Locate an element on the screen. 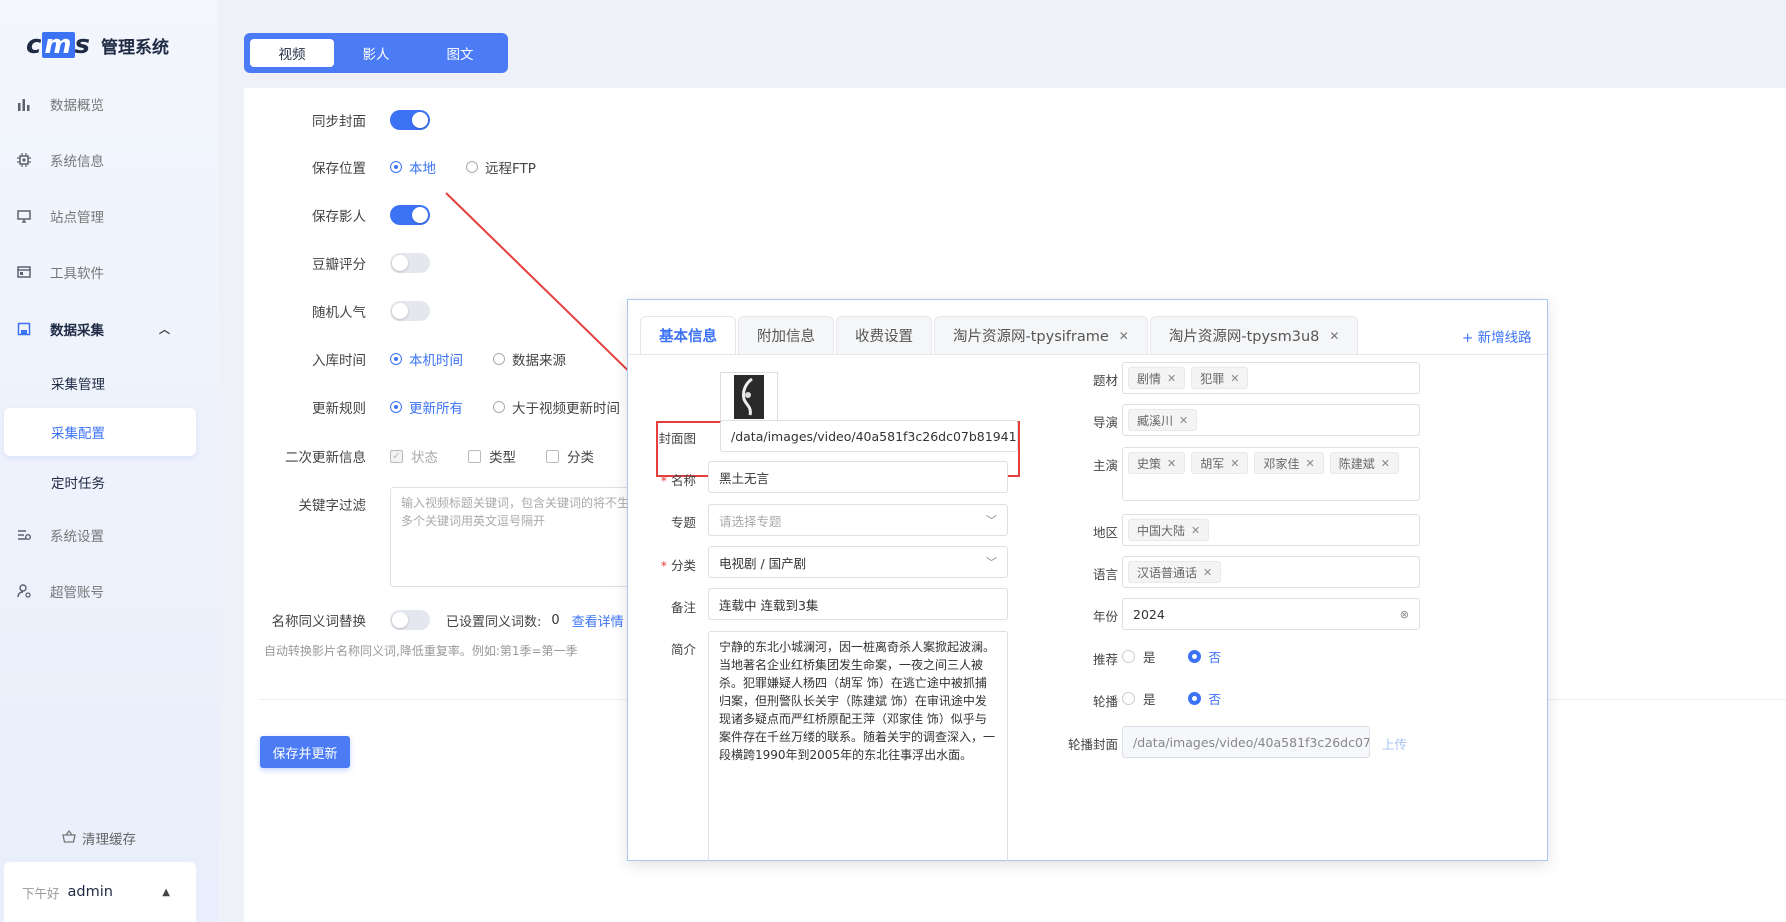 The width and height of the screenshot is (1786, 922). keyword-filter-textarea: 输入视频标题关键词，包含关键词的将不生 多个关键词用英文逗号隔开 is located at coordinates (513, 537).